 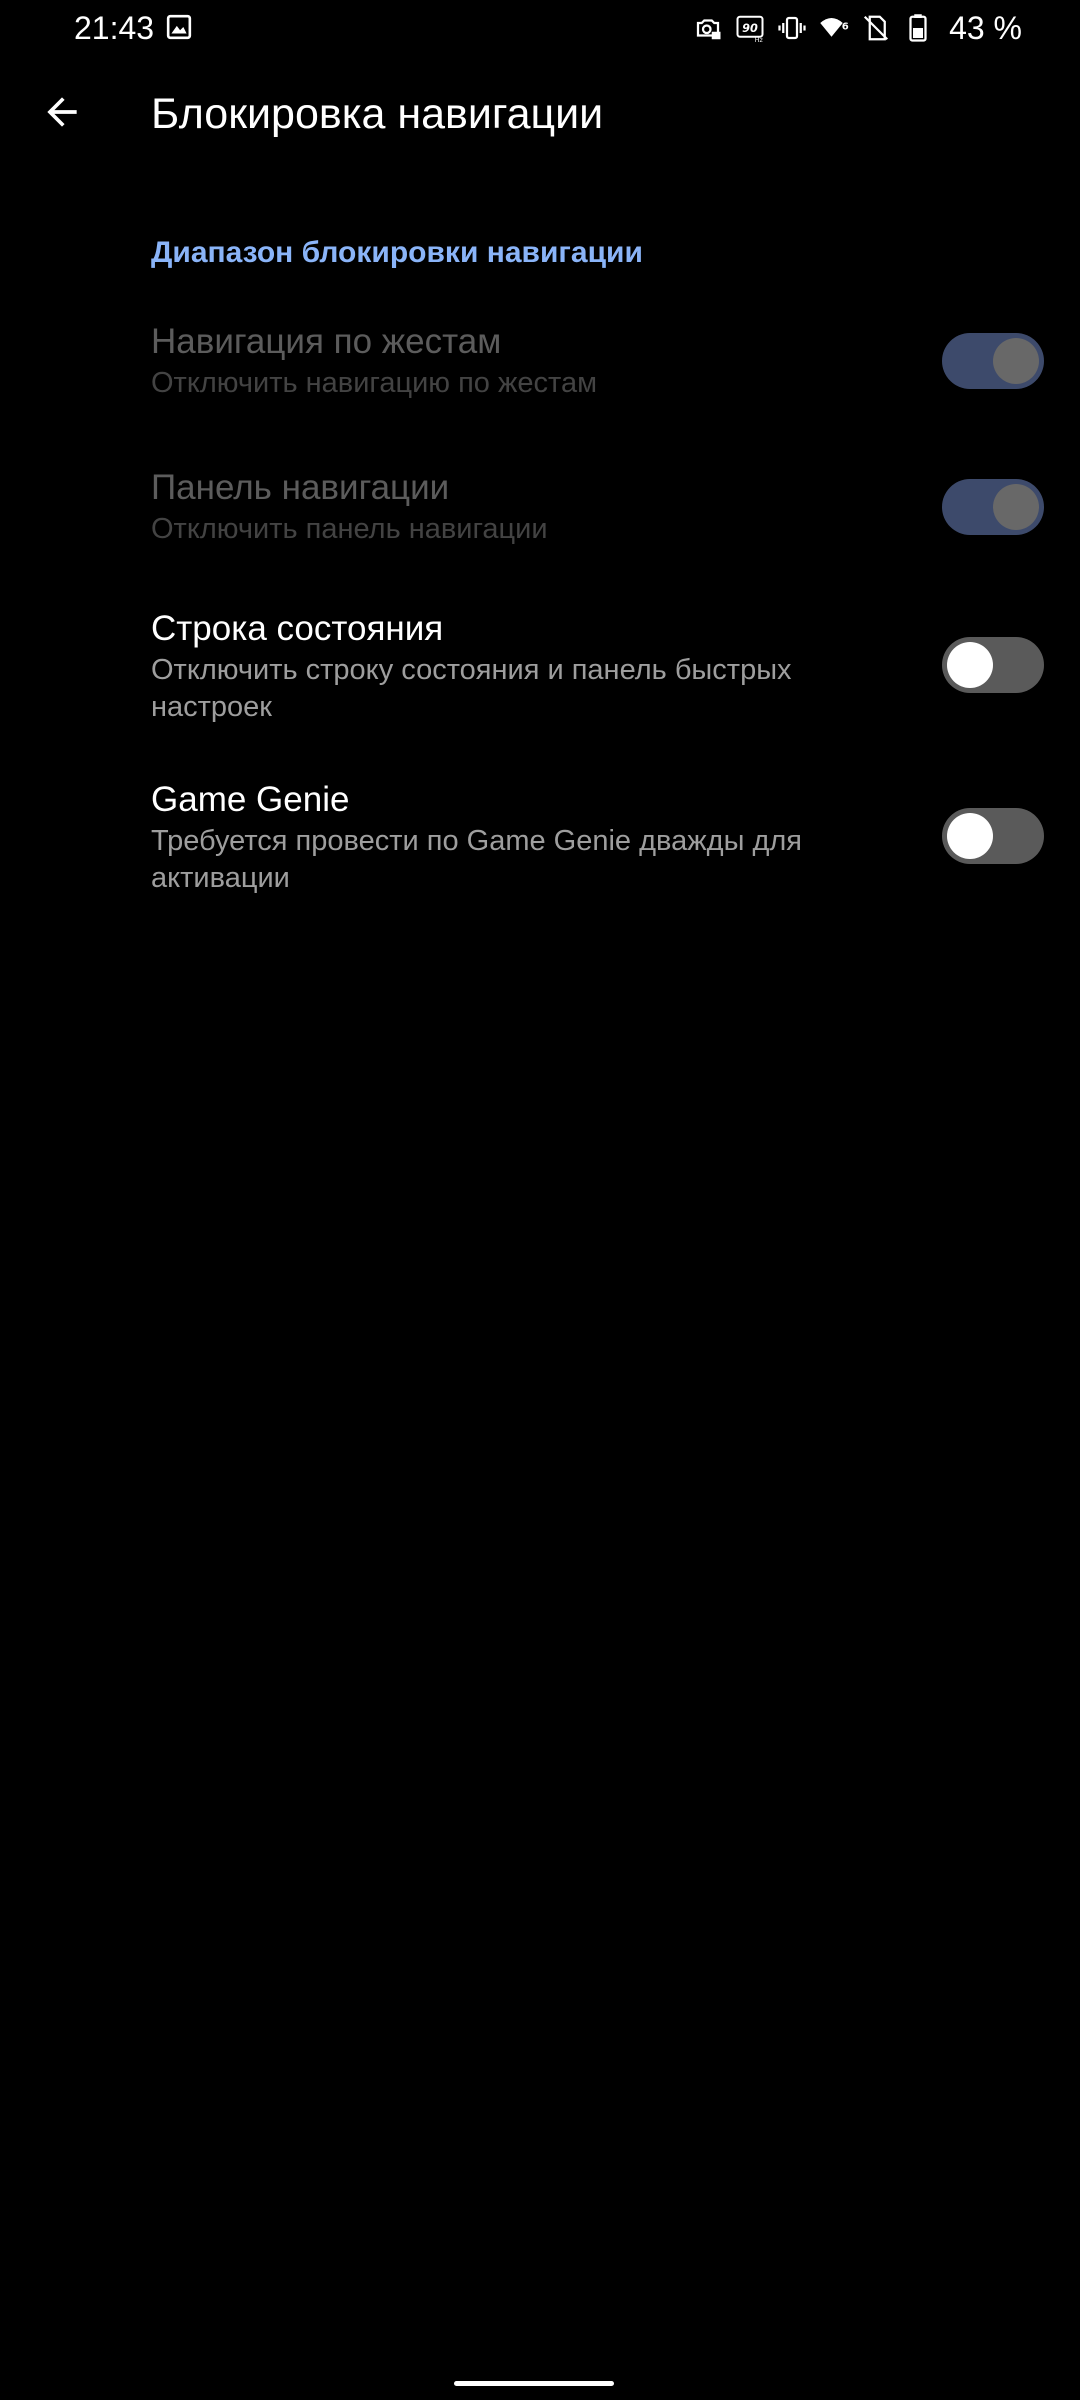 I want to click on setting-title: Game Genie, so click(x=250, y=799).